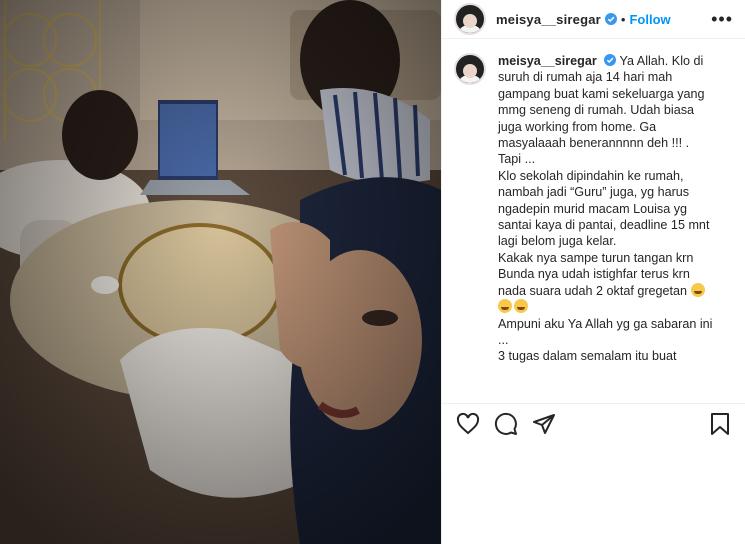 The image size is (745, 544). I want to click on caption-line: Bunda nya udah istighfar terus krn, so click(594, 274).